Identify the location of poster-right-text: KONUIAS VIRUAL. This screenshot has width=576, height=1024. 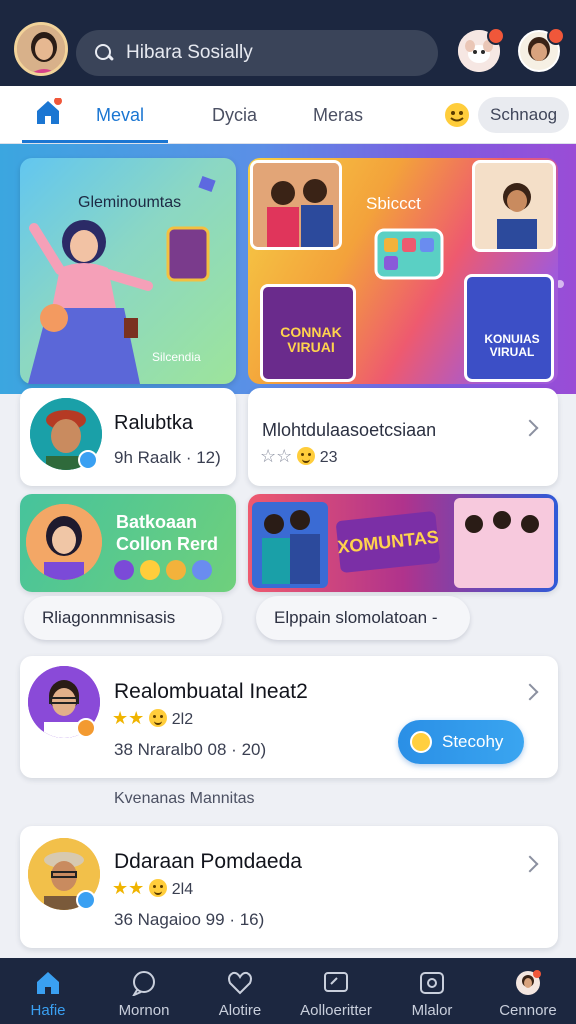
(512, 346).